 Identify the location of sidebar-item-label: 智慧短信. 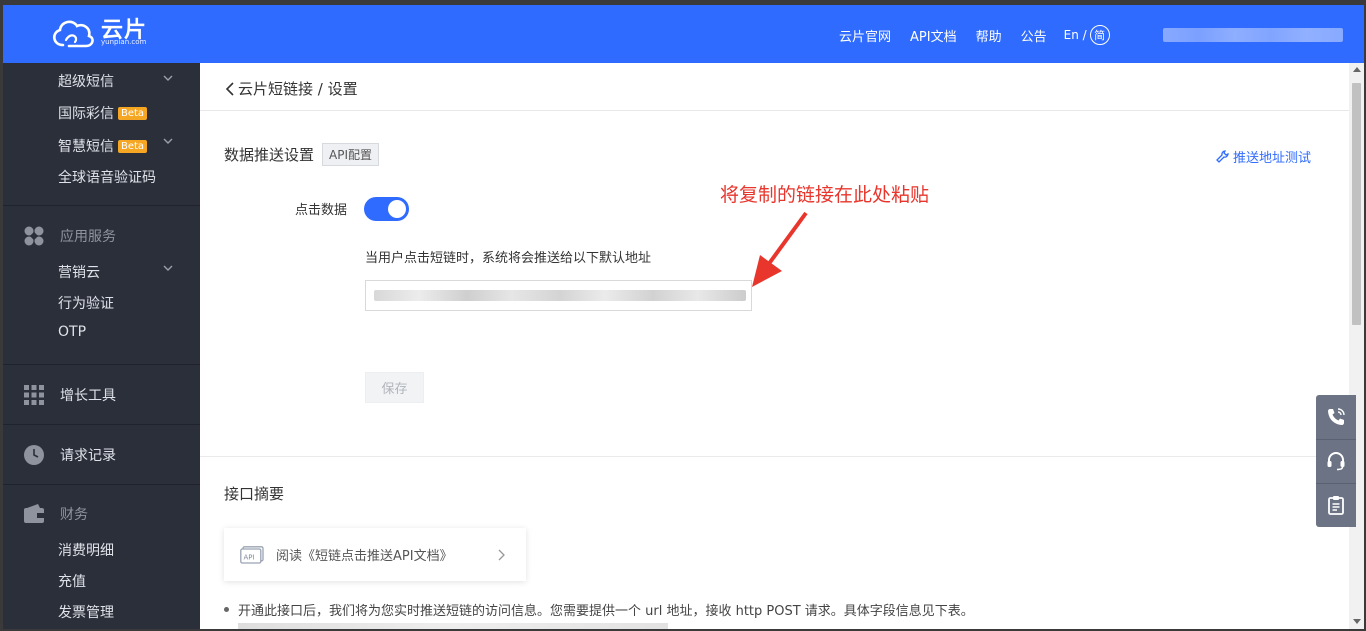
(86, 147).